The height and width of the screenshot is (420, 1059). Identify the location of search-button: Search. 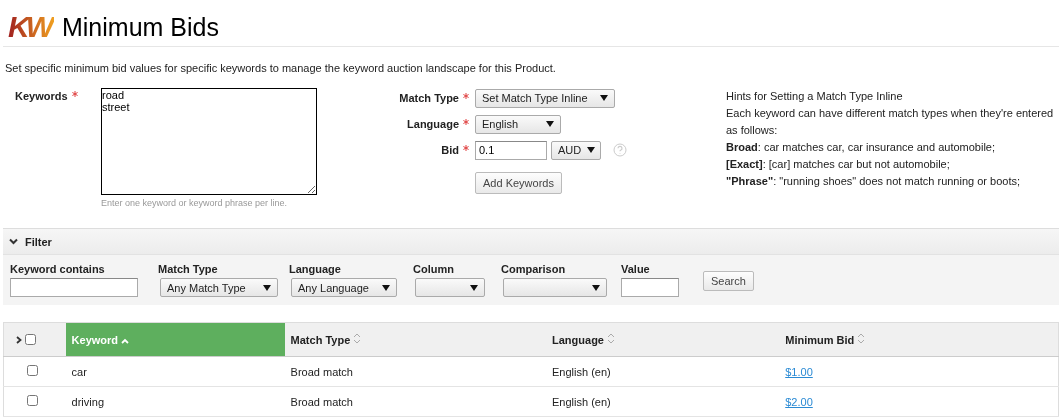
(728, 281).